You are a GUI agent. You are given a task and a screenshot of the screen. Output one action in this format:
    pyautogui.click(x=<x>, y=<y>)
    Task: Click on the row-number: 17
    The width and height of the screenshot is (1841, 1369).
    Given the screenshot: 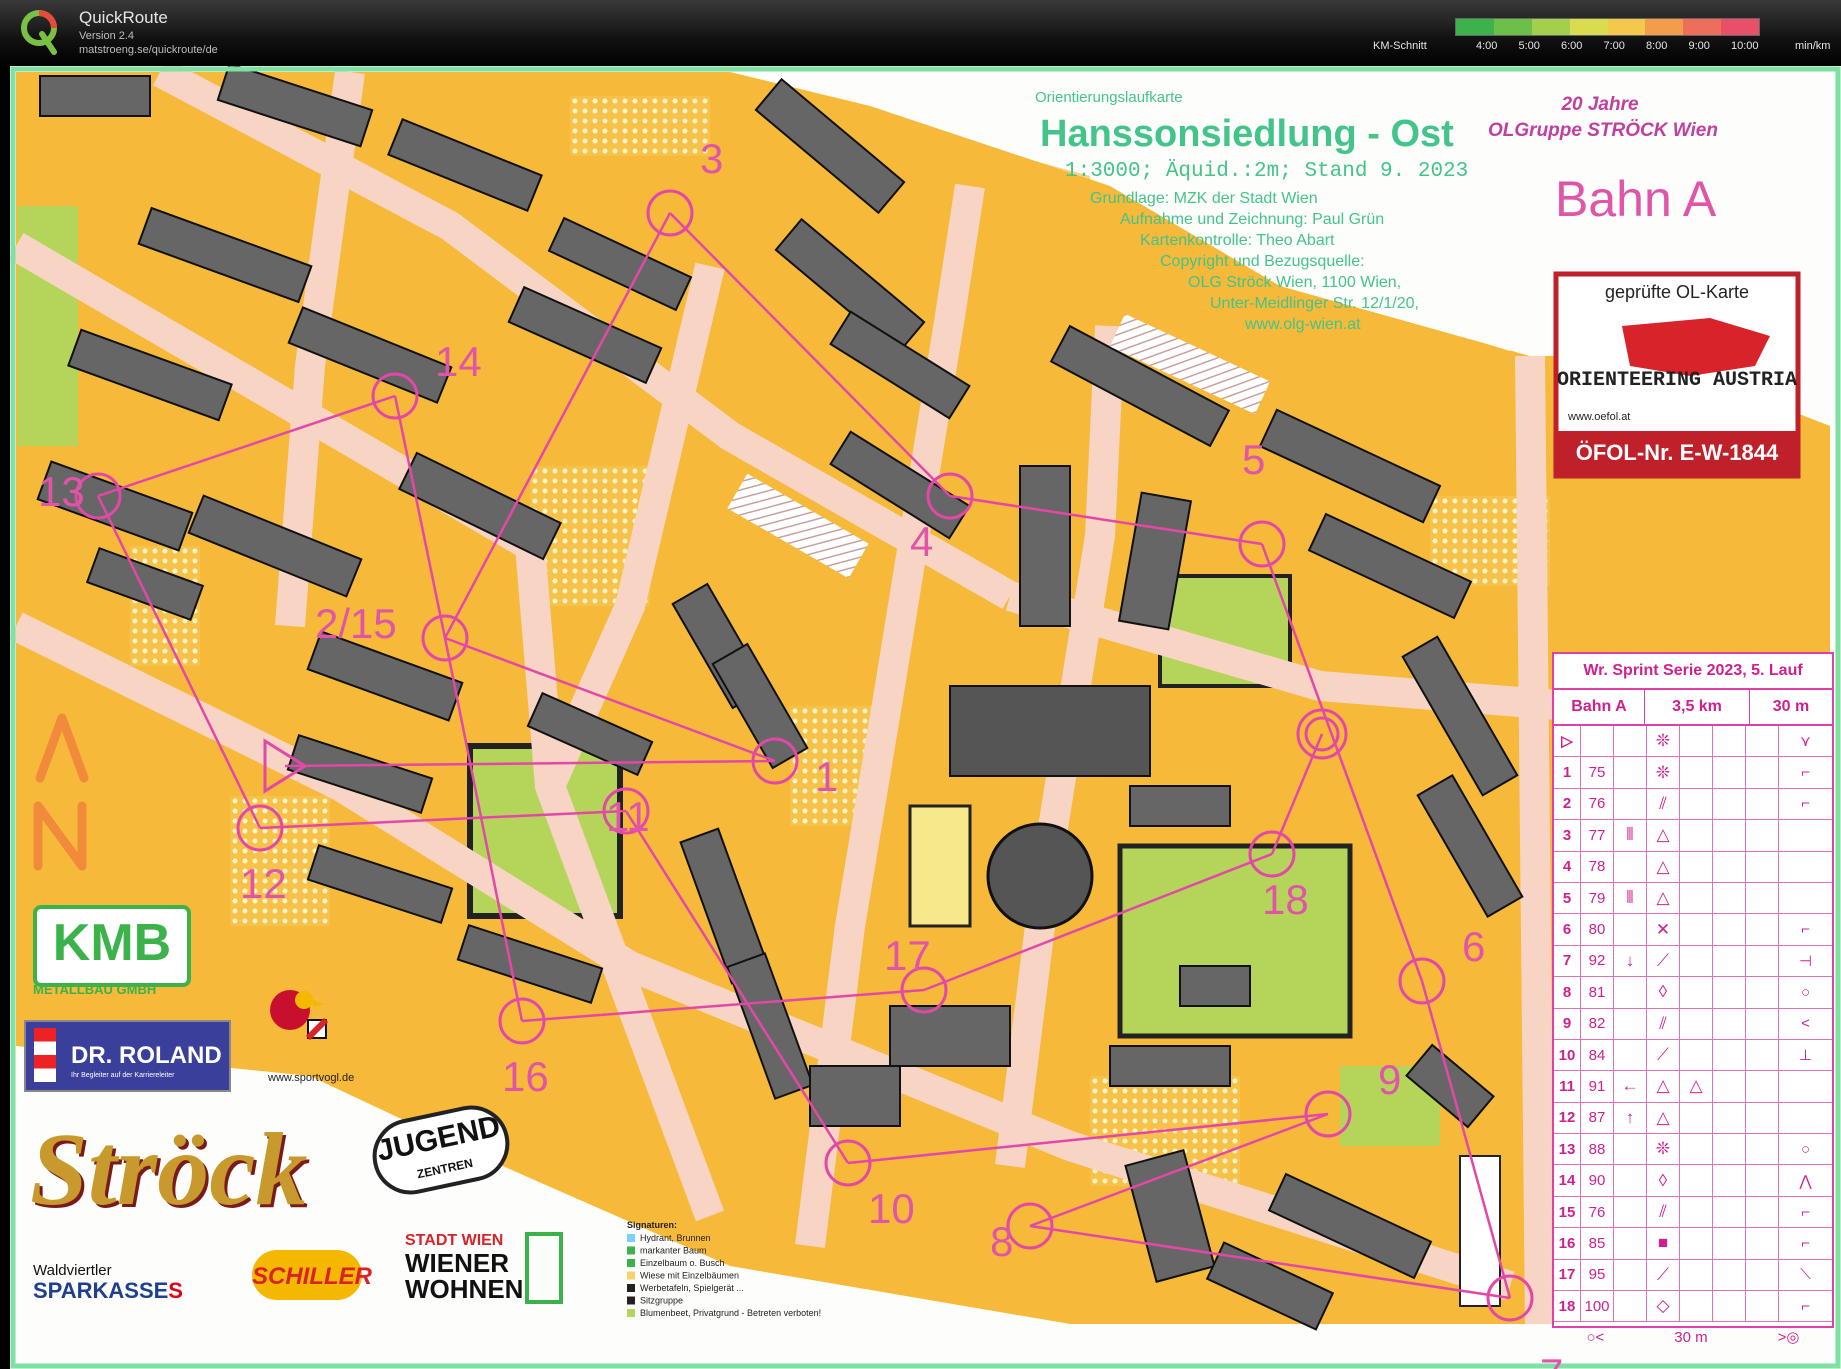 What is the action you would take?
    pyautogui.click(x=1567, y=1275)
    